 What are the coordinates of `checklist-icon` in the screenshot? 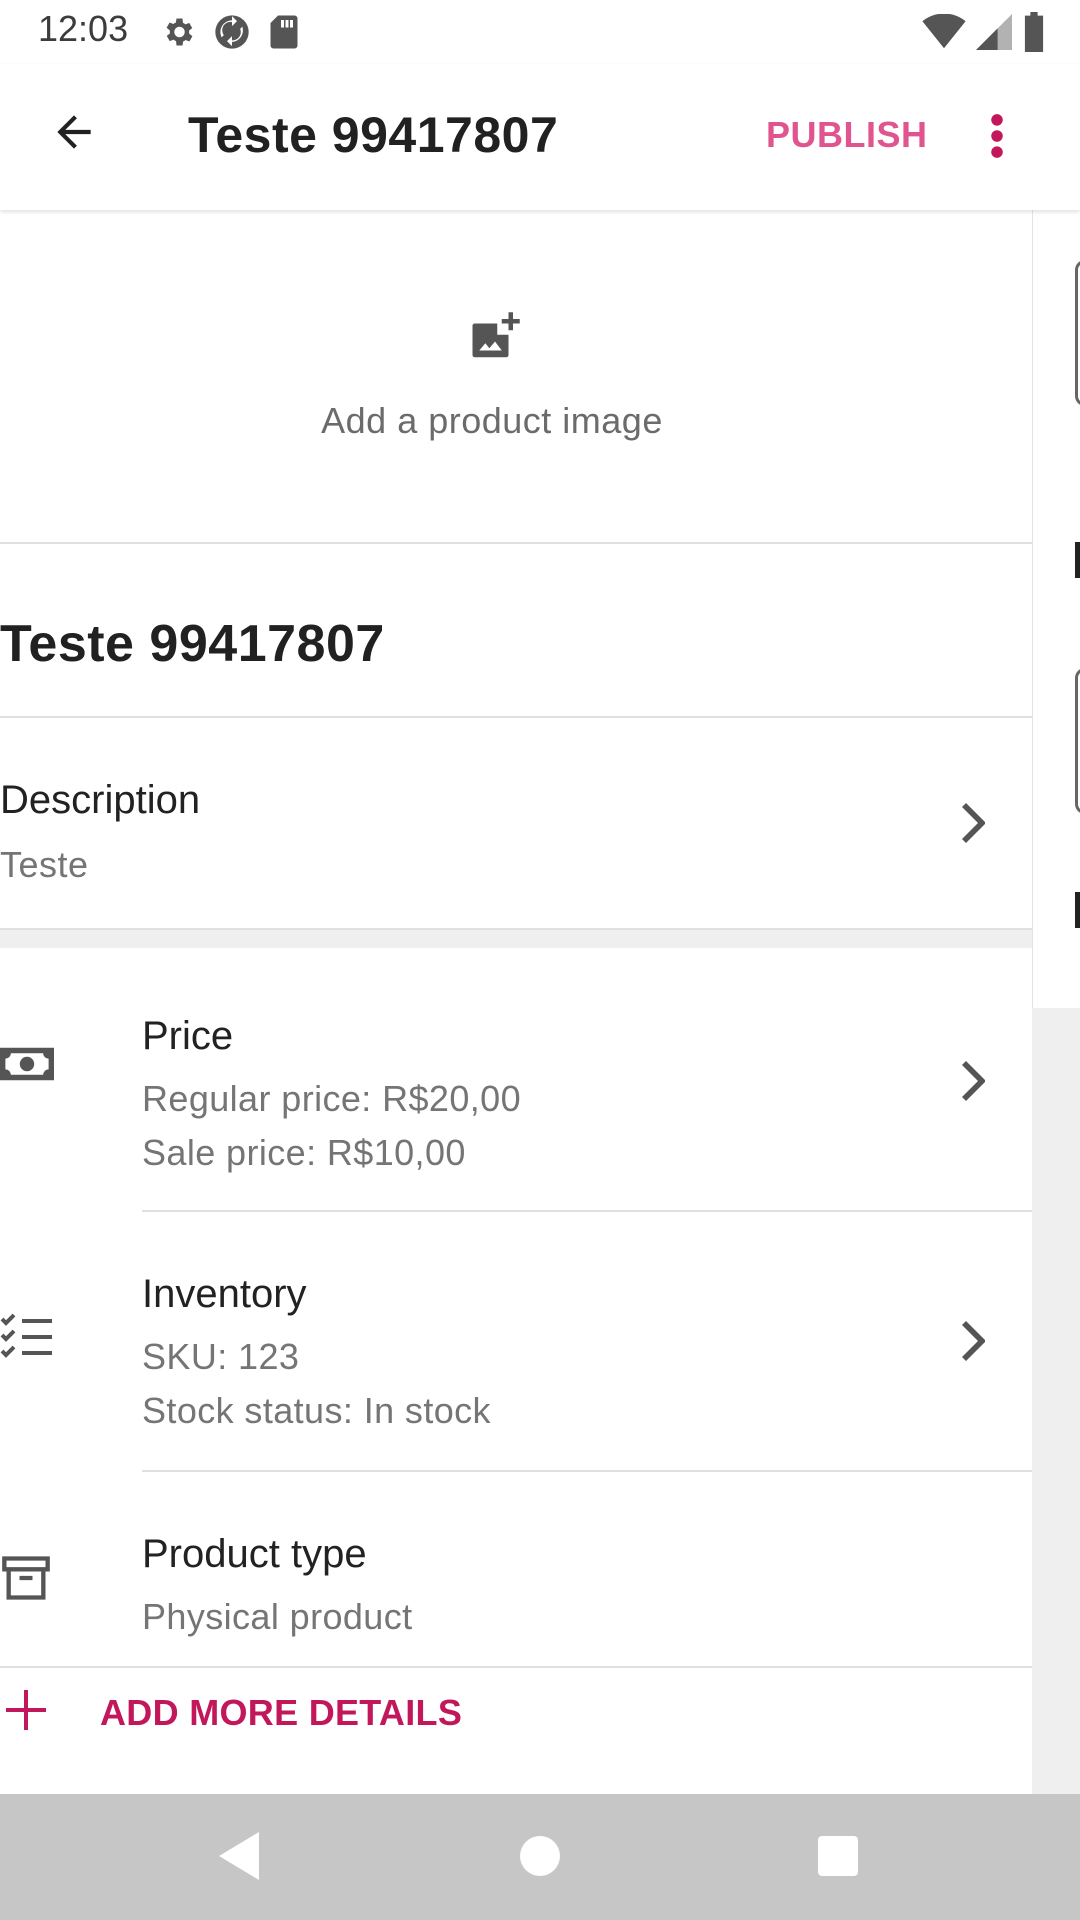 It's located at (26, 1335).